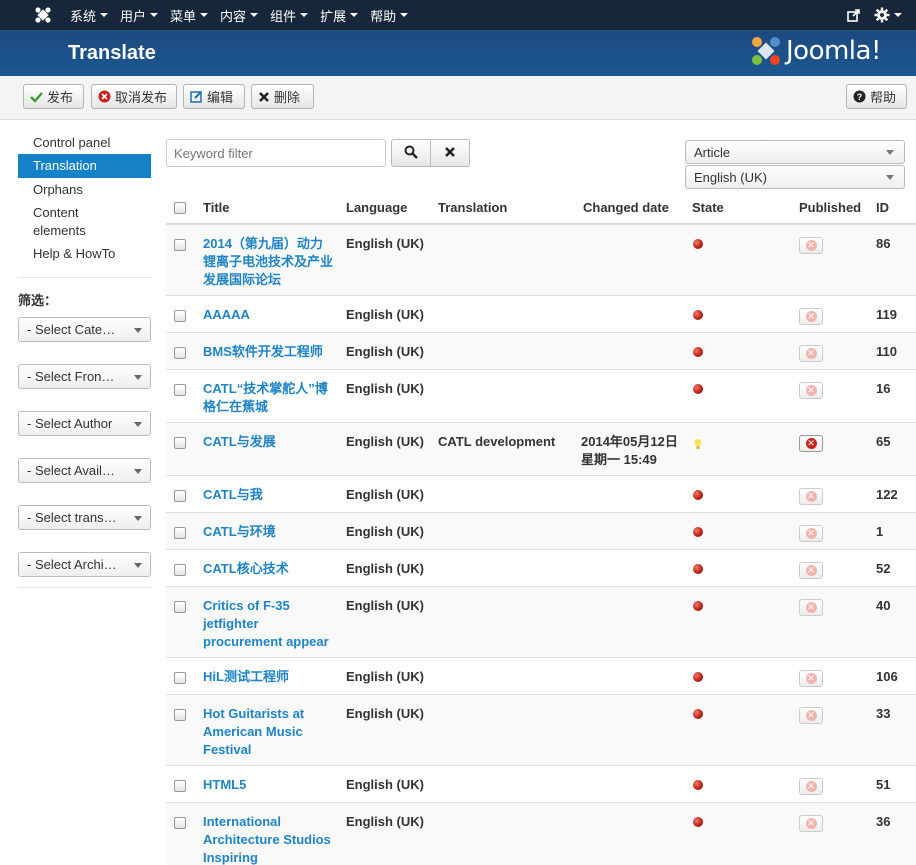  What do you see at coordinates (541, 313) in the screenshot?
I see `table-row: AAAAA English (UK) ✕ 119` at bounding box center [541, 313].